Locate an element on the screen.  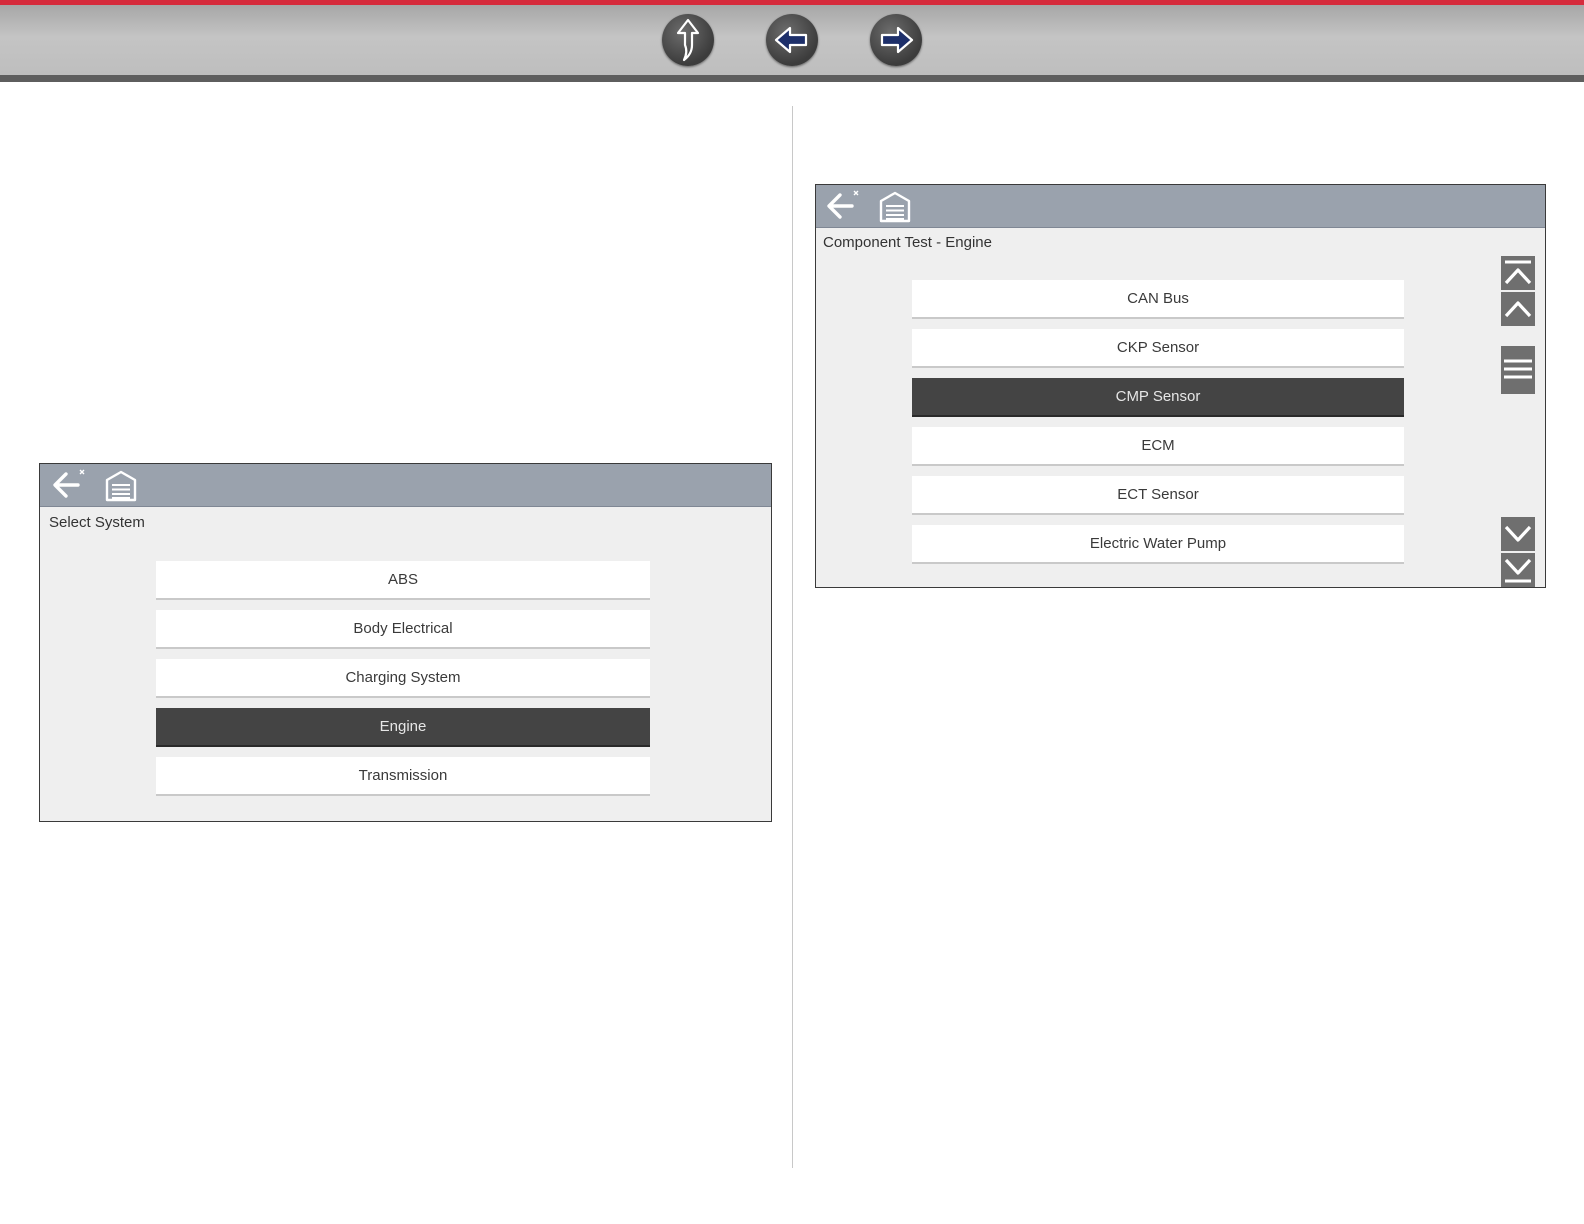
list-item: ECT Sensor is located at coordinates (1158, 495).